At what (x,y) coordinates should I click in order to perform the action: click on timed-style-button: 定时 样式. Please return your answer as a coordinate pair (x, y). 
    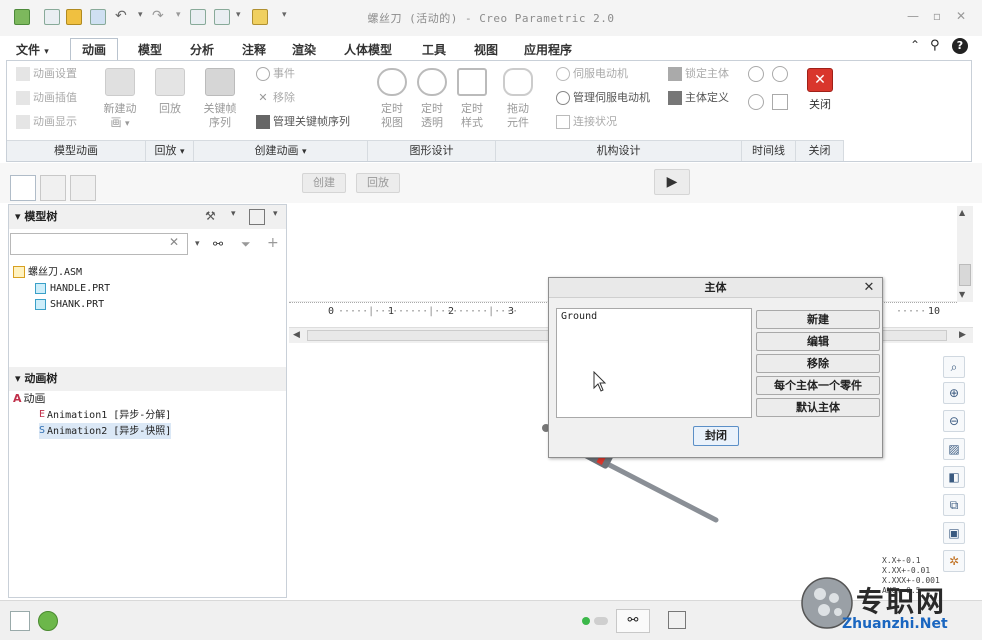
    Looking at the image, I should click on (472, 99).